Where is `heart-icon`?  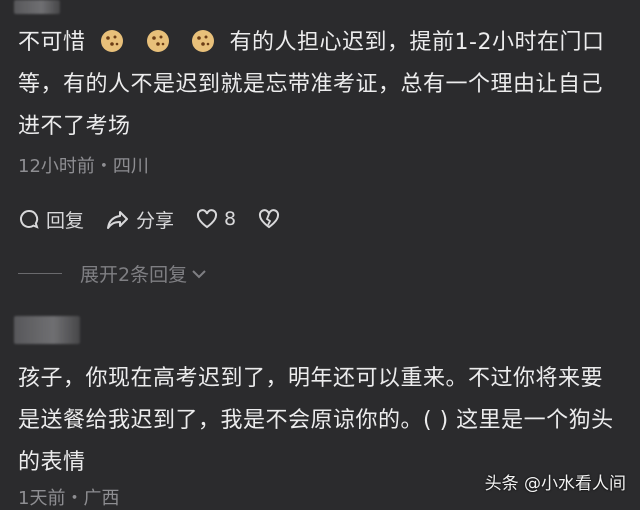
heart-icon is located at coordinates (207, 219).